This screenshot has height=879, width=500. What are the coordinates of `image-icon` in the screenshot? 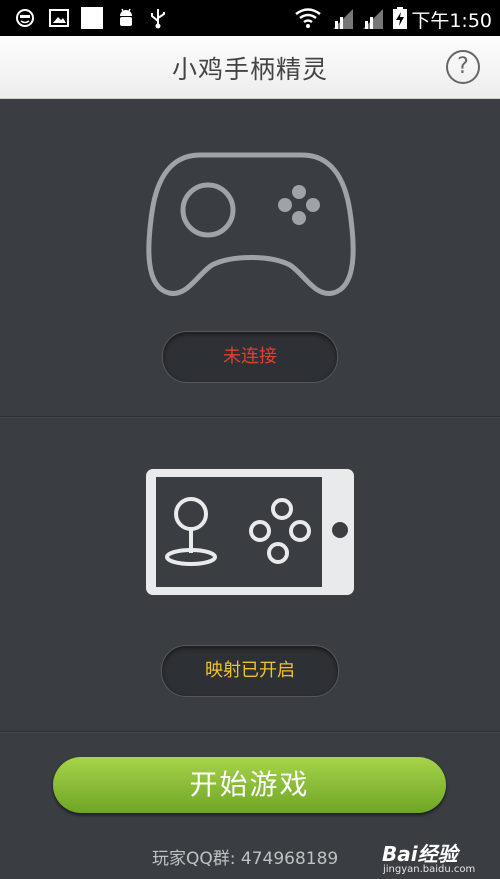 It's located at (59, 18).